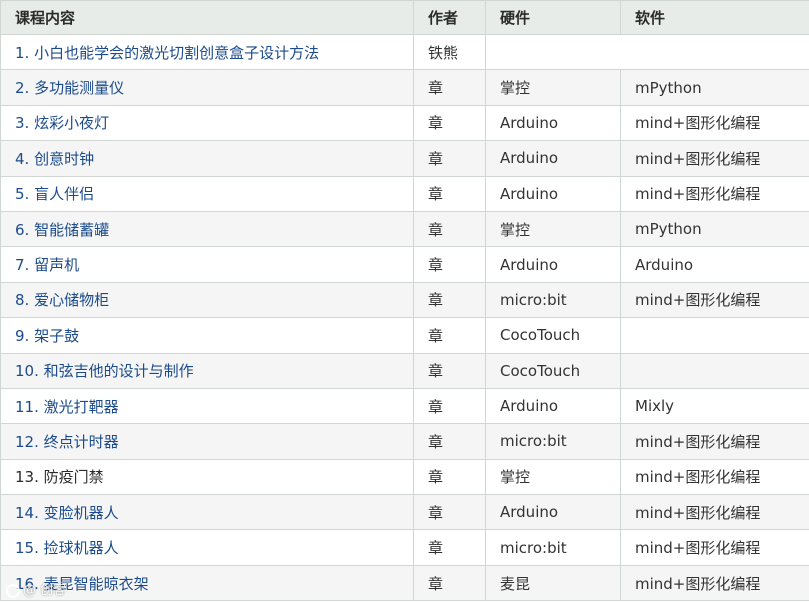  I want to click on table-row: 6. 智能储蓄罐 章掌控 mPython, so click(404, 229).